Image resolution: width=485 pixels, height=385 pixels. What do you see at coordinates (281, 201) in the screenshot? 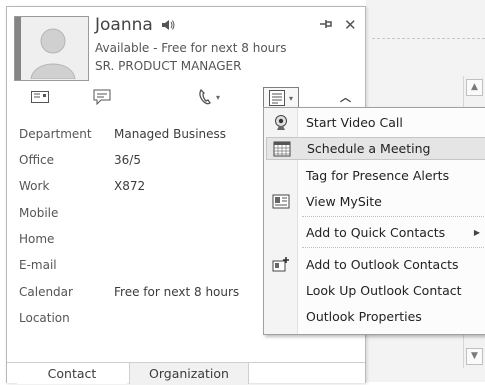
I see `mysite-icon` at bounding box center [281, 201].